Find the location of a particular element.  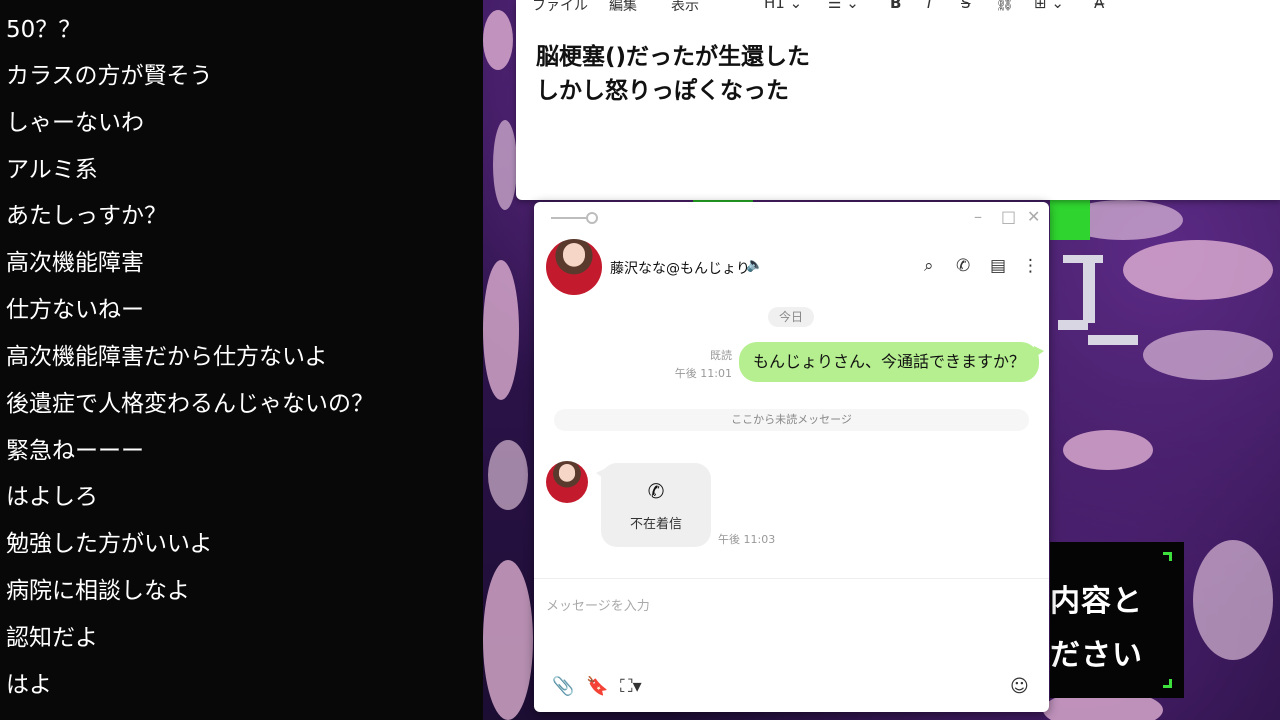

bookmark-icon: 🔖 is located at coordinates (597, 686).